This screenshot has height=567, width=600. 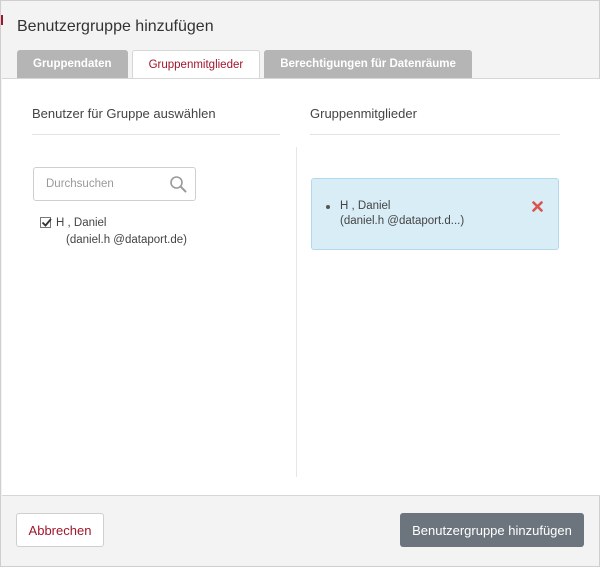 I want to click on search-icon, so click(x=178, y=184).